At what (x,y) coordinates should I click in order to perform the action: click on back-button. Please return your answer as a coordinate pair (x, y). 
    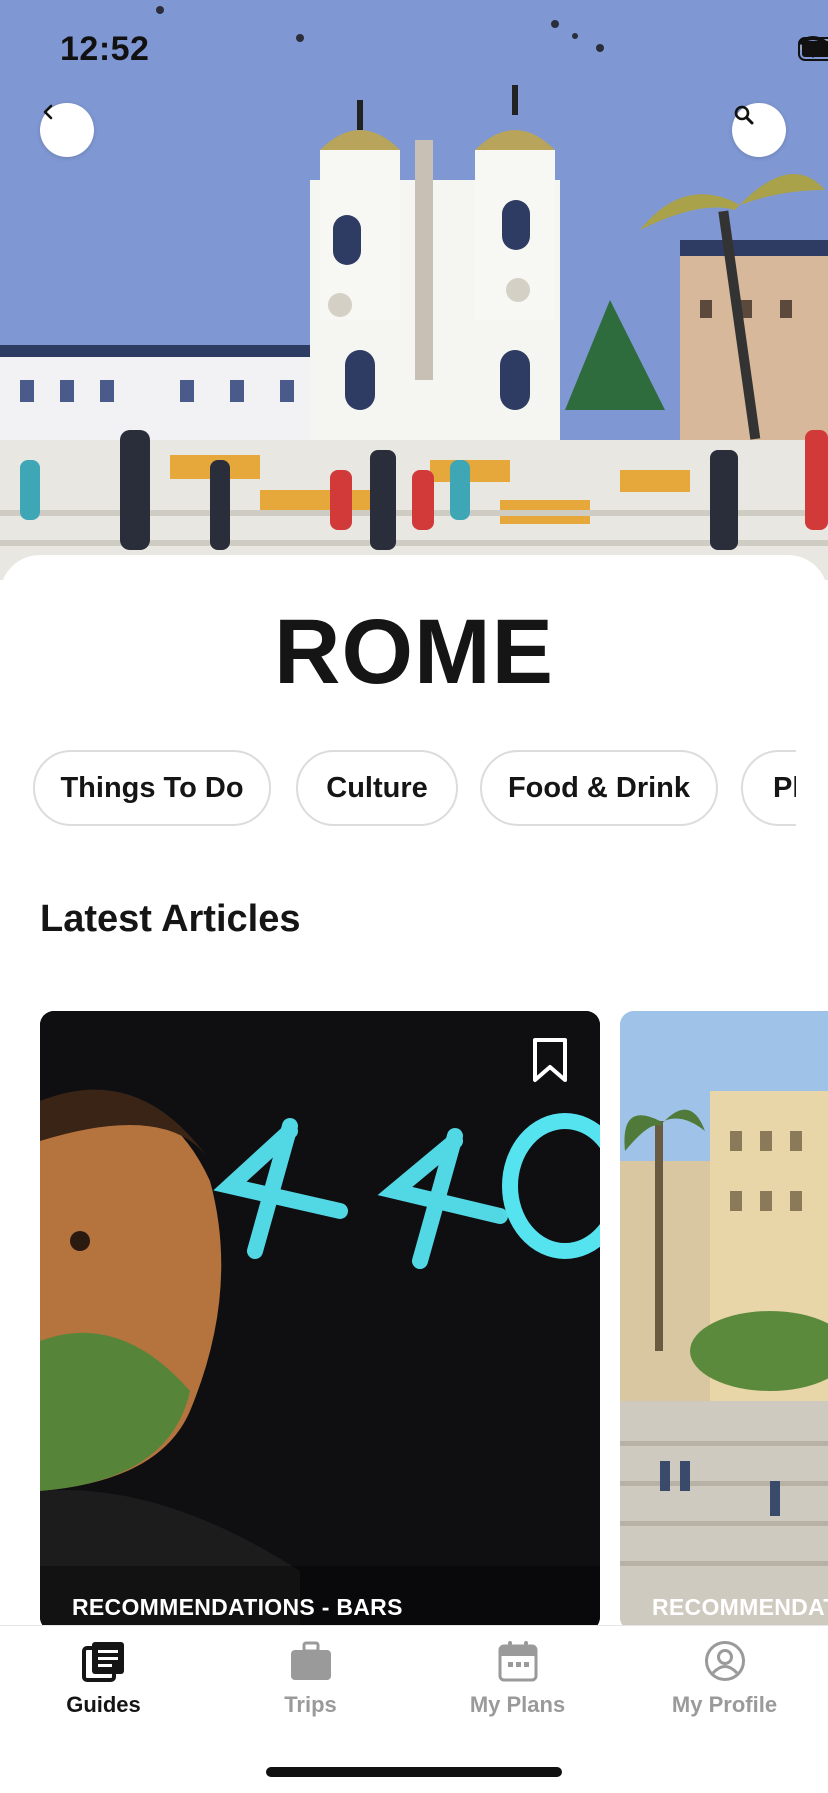
    Looking at the image, I should click on (67, 130).